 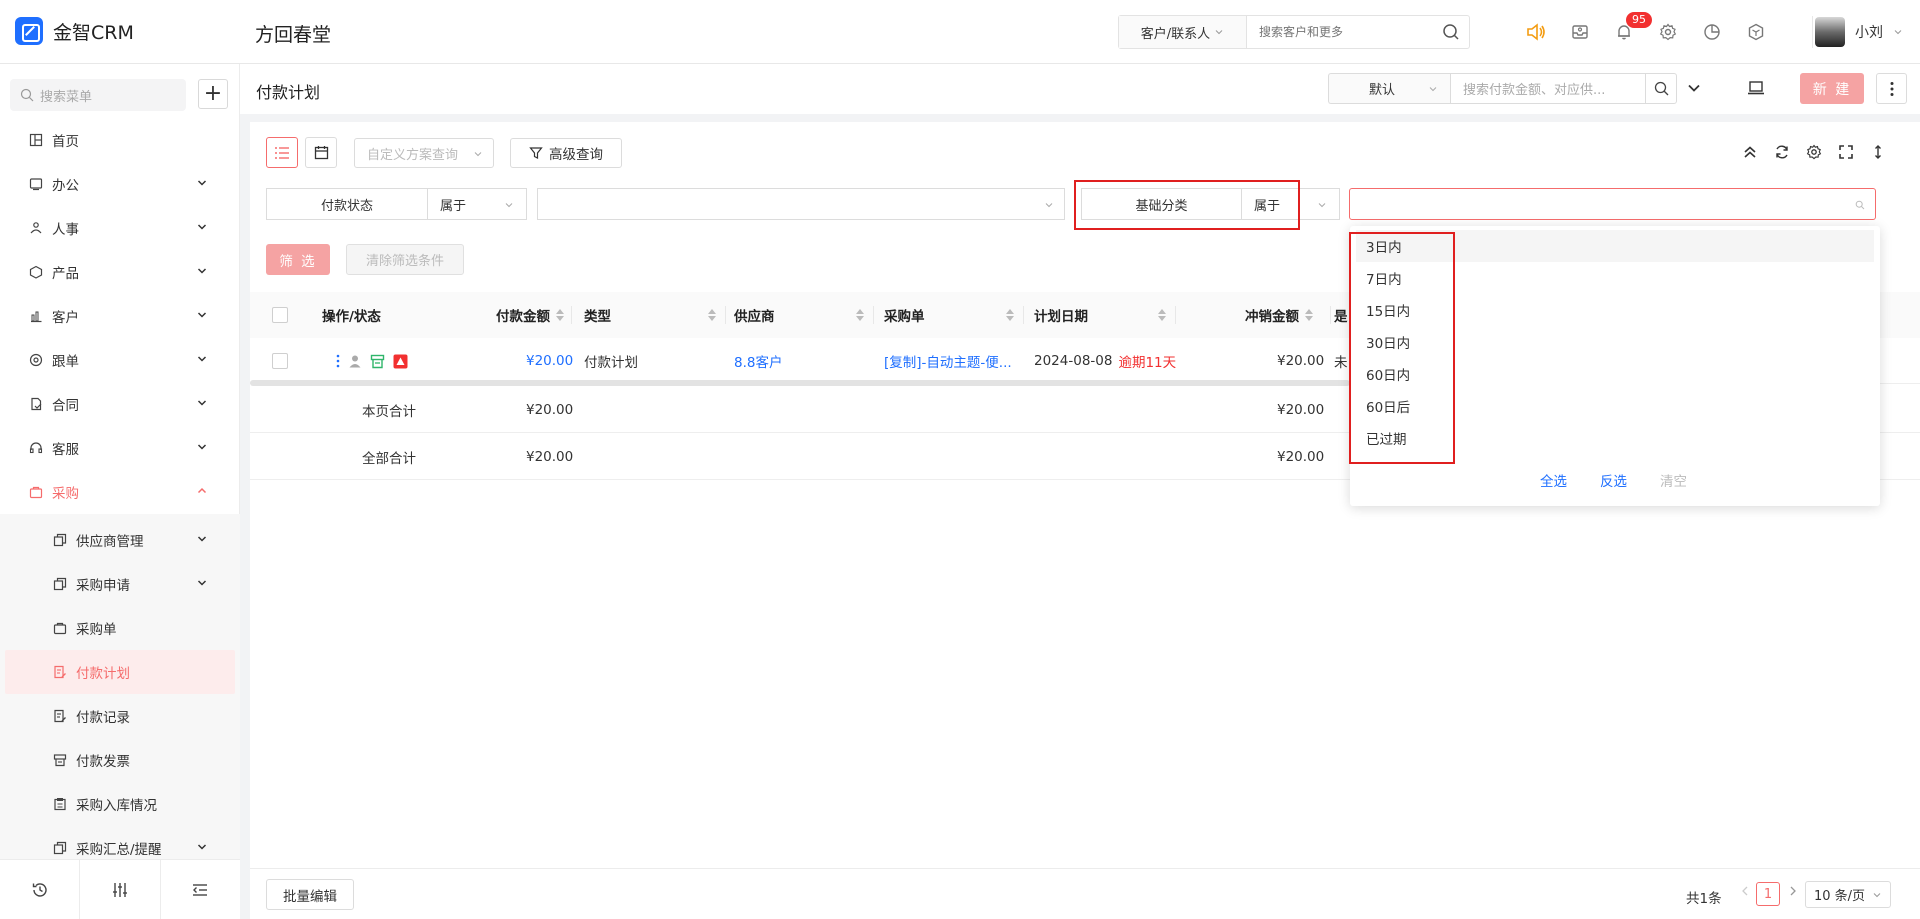 What do you see at coordinates (801, 204) in the screenshot?
I see `filter-value-select` at bounding box center [801, 204].